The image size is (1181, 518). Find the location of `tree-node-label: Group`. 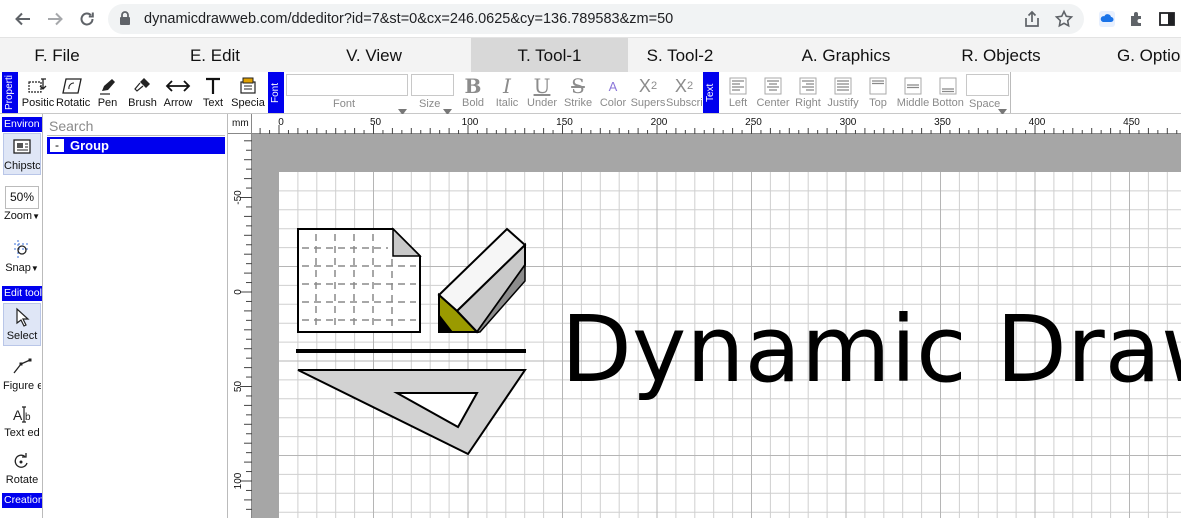

tree-node-label: Group is located at coordinates (89, 145).